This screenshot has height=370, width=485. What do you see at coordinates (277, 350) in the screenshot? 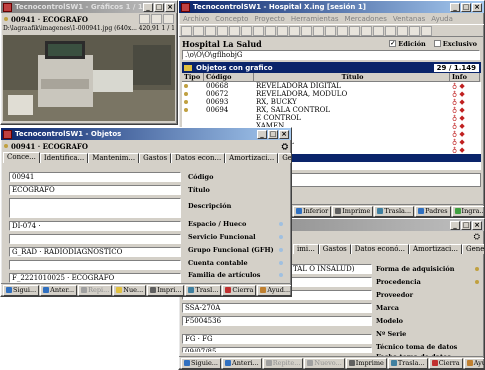
I see `fecha-field: 09/07/85` at bounding box center [277, 350].